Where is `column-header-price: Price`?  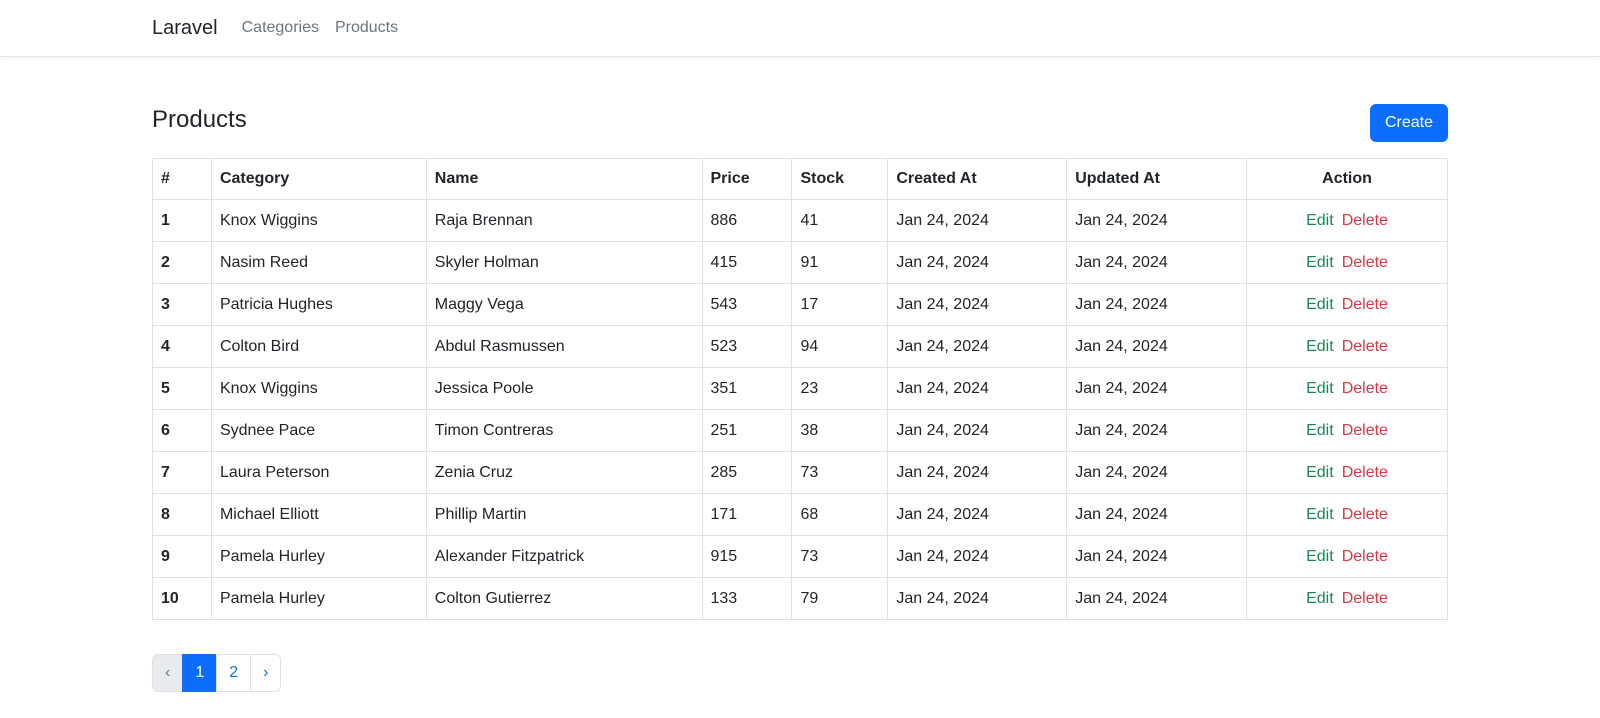
column-header-price: Price is located at coordinates (747, 179).